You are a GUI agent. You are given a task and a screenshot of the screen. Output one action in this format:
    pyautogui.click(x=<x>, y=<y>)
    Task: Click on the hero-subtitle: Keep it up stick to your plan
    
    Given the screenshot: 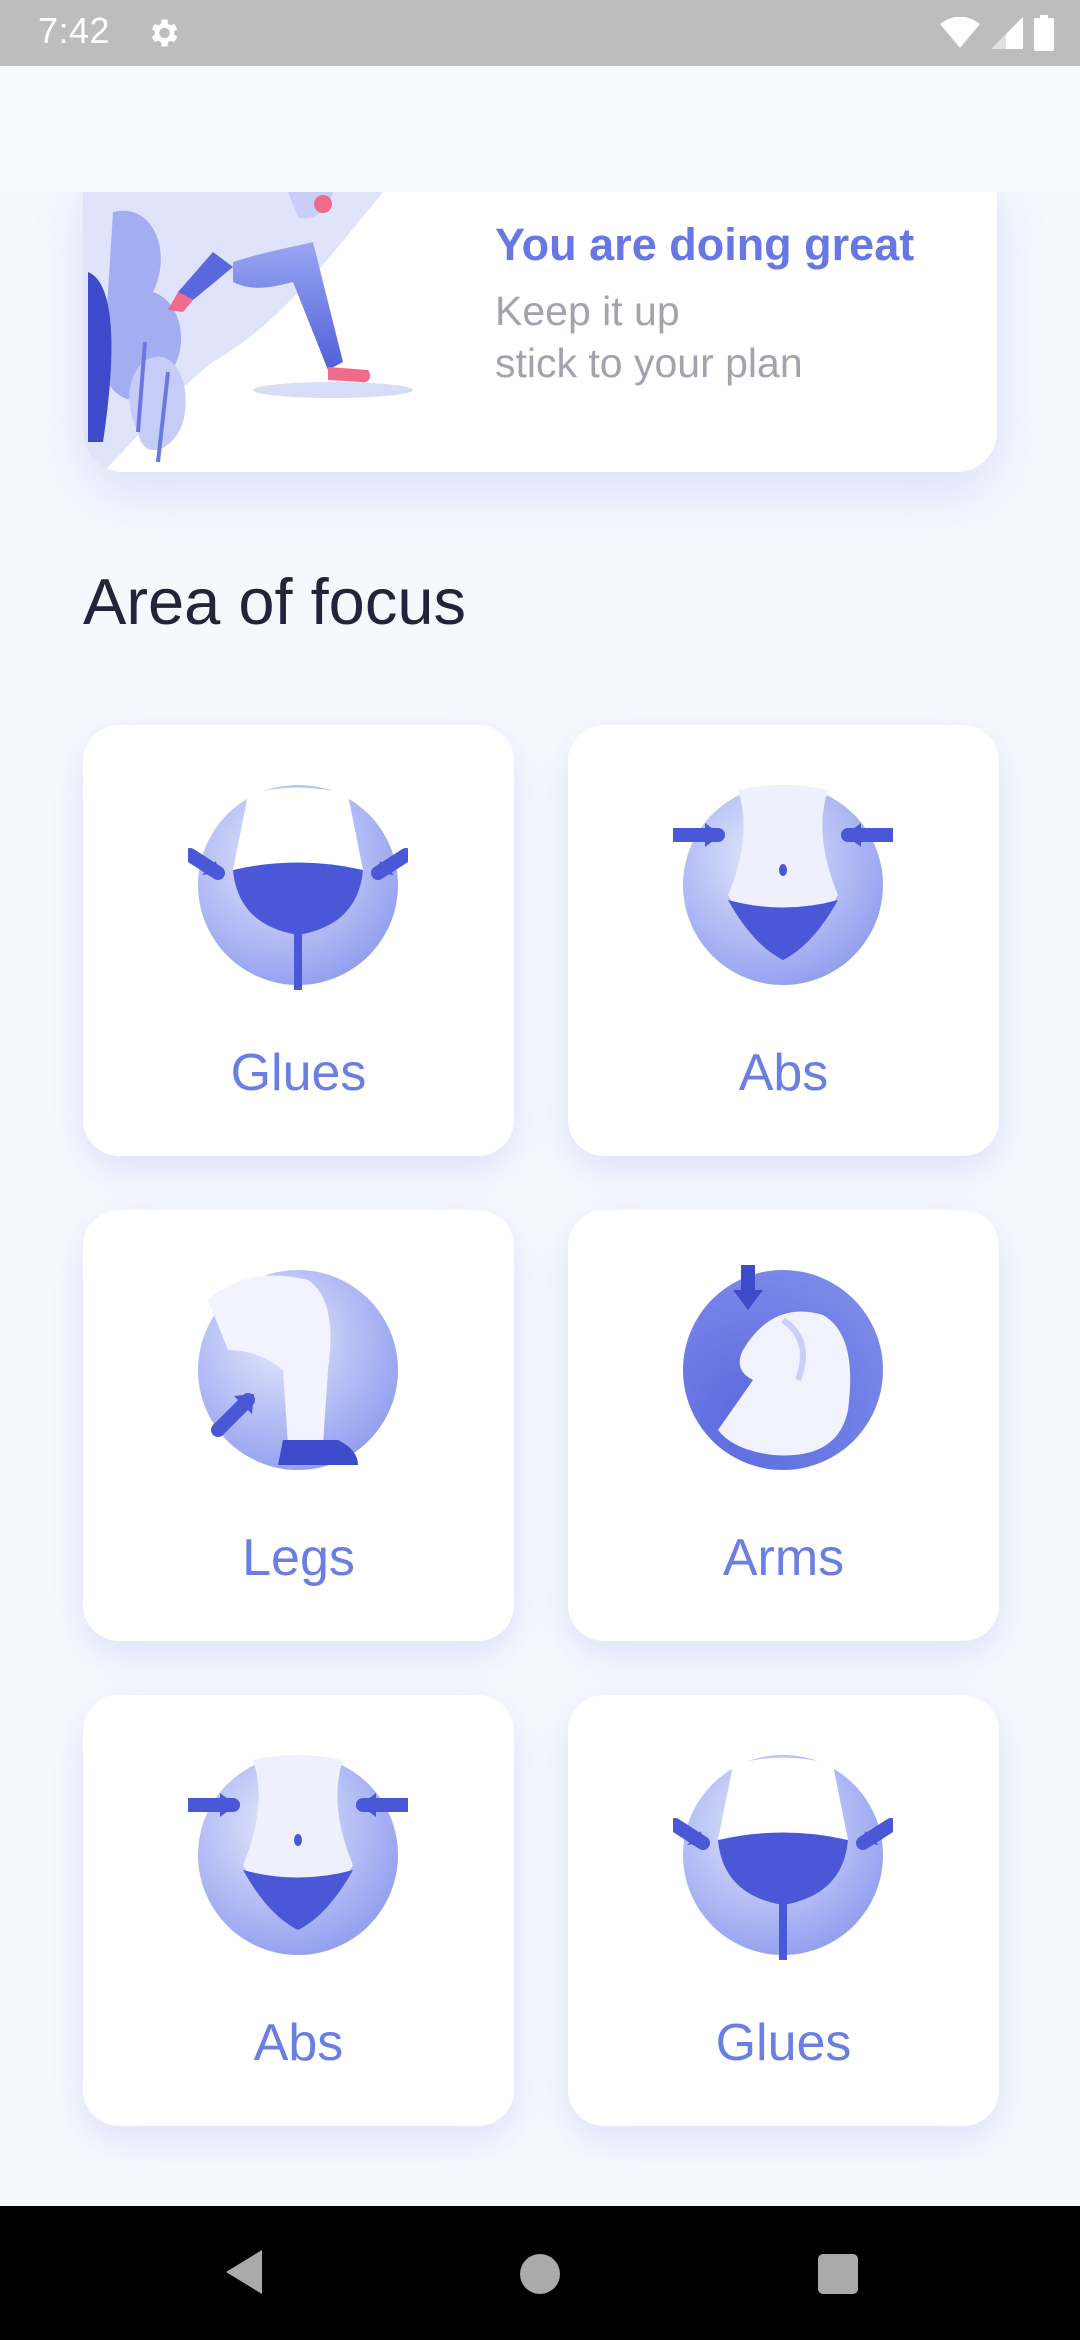 What is the action you would take?
    pyautogui.click(x=649, y=337)
    